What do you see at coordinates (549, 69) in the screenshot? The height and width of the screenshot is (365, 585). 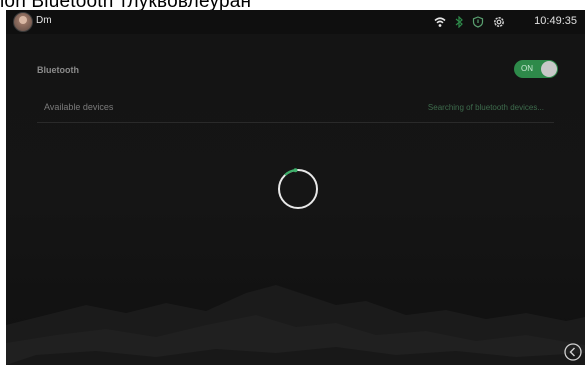 I see `toggle-knob` at bounding box center [549, 69].